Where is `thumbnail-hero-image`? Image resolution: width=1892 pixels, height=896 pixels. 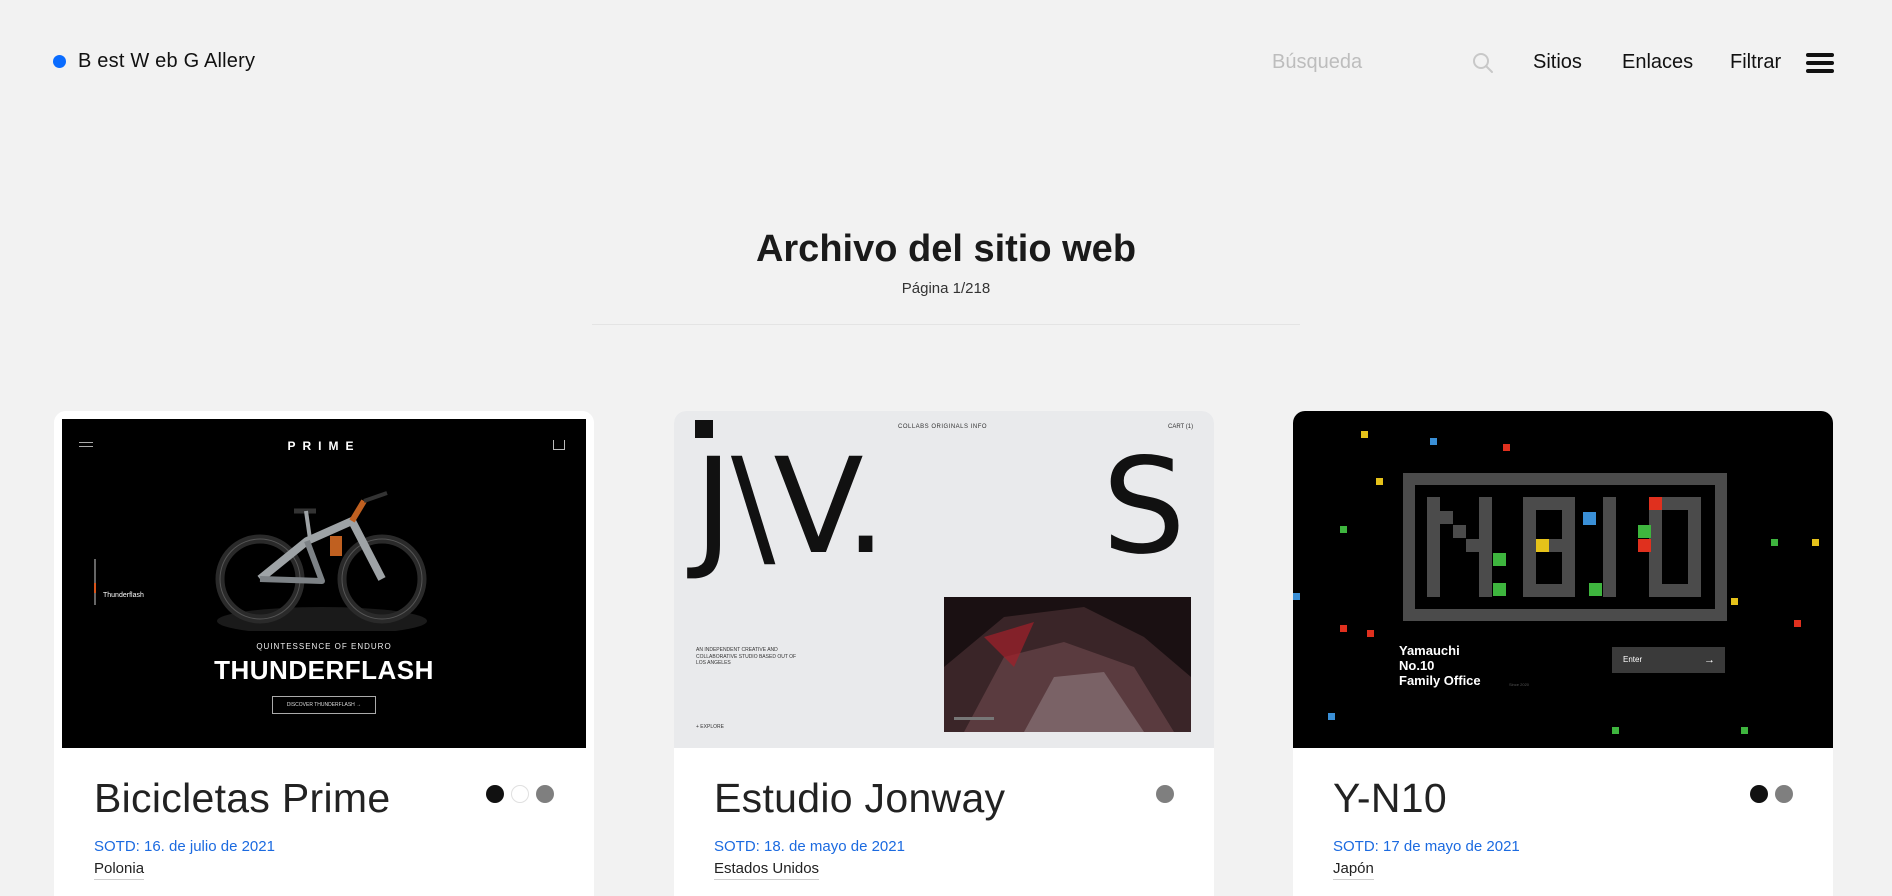
thumbnail-hero-image is located at coordinates (1067, 664).